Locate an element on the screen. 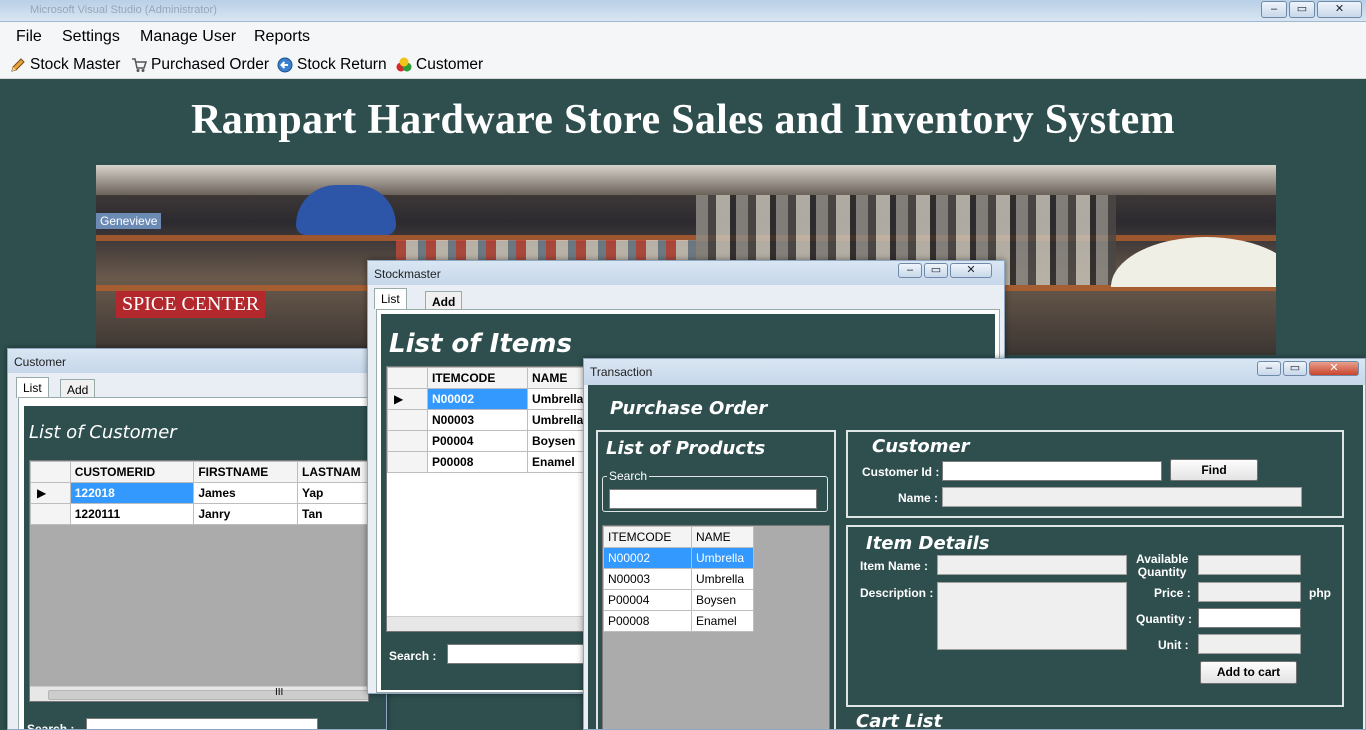 The width and height of the screenshot is (1366, 730). customer-search-input is located at coordinates (202, 723).